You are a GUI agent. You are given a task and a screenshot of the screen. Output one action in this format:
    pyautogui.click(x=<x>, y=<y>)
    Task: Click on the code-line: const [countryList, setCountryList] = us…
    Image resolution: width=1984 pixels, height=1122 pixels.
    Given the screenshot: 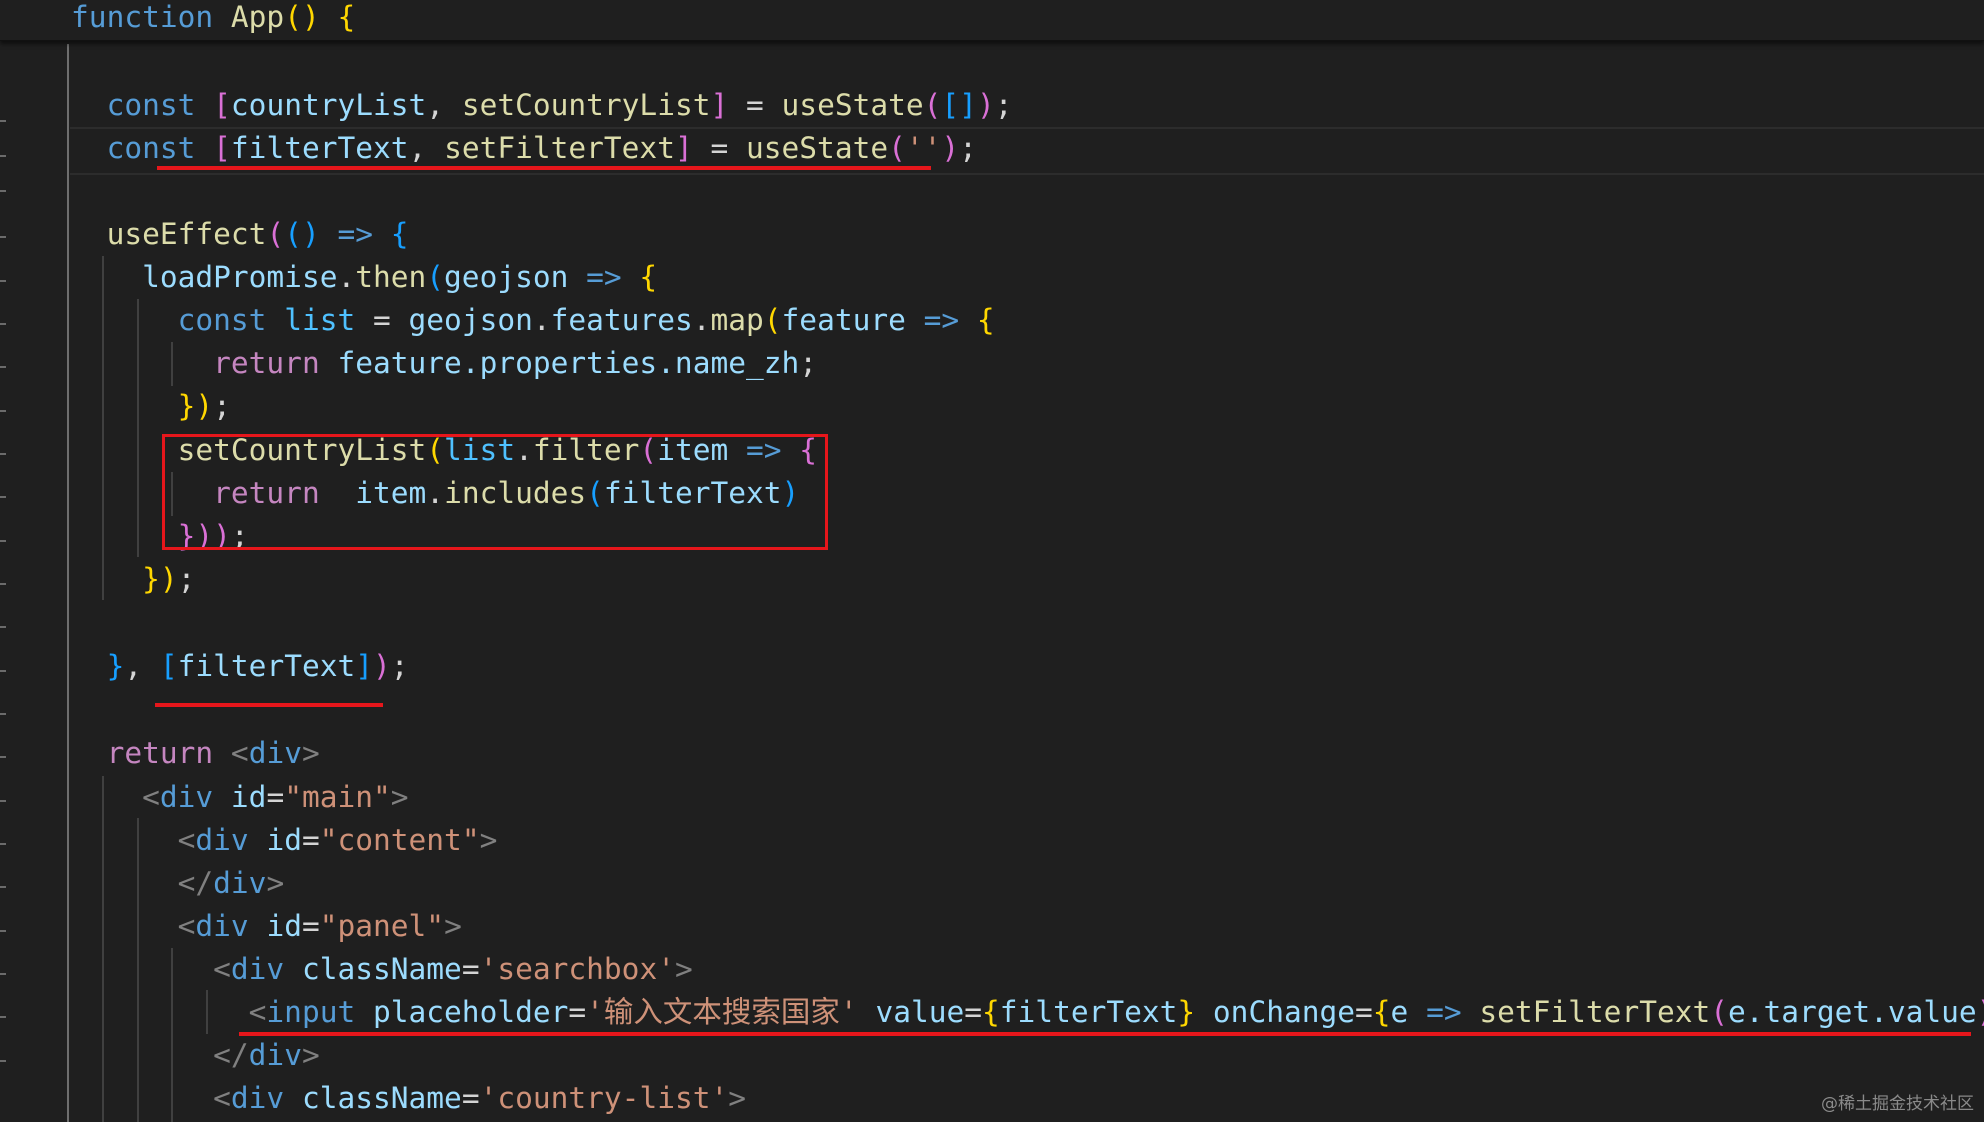 What is the action you would take?
    pyautogui.click(x=506, y=105)
    